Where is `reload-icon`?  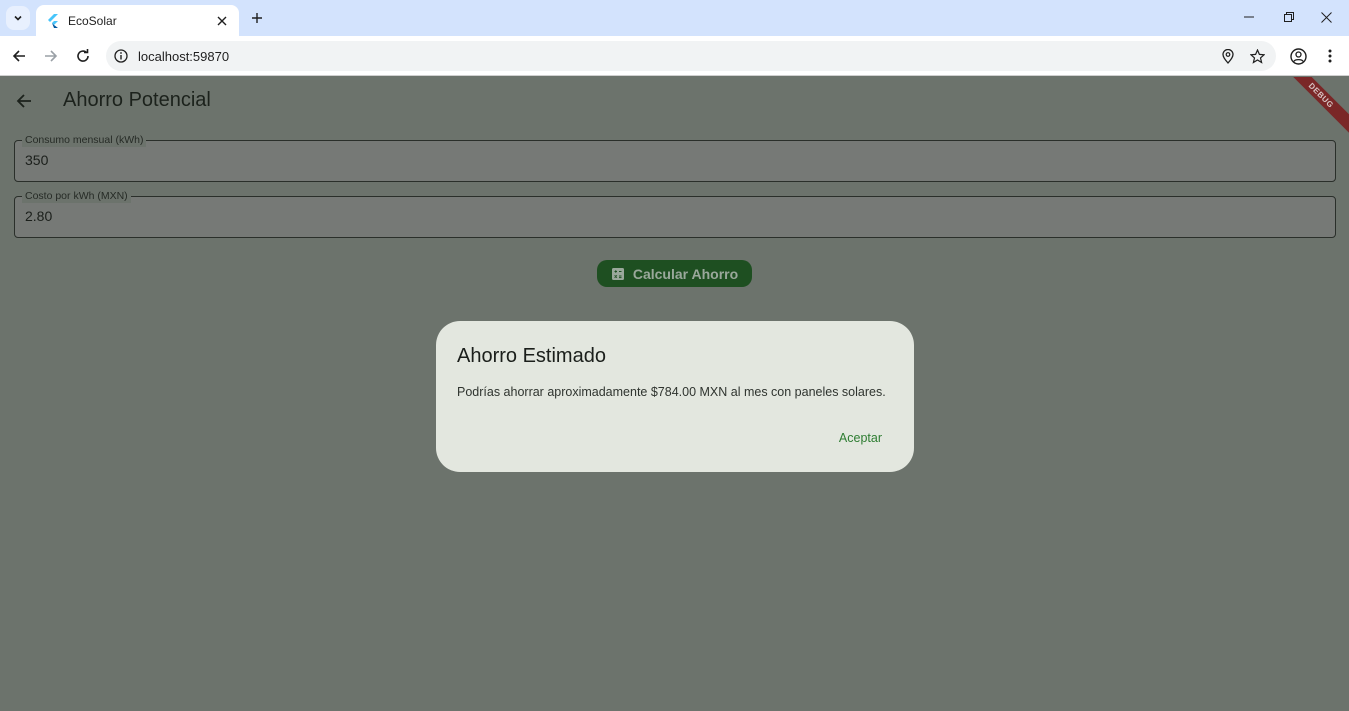 reload-icon is located at coordinates (83, 56).